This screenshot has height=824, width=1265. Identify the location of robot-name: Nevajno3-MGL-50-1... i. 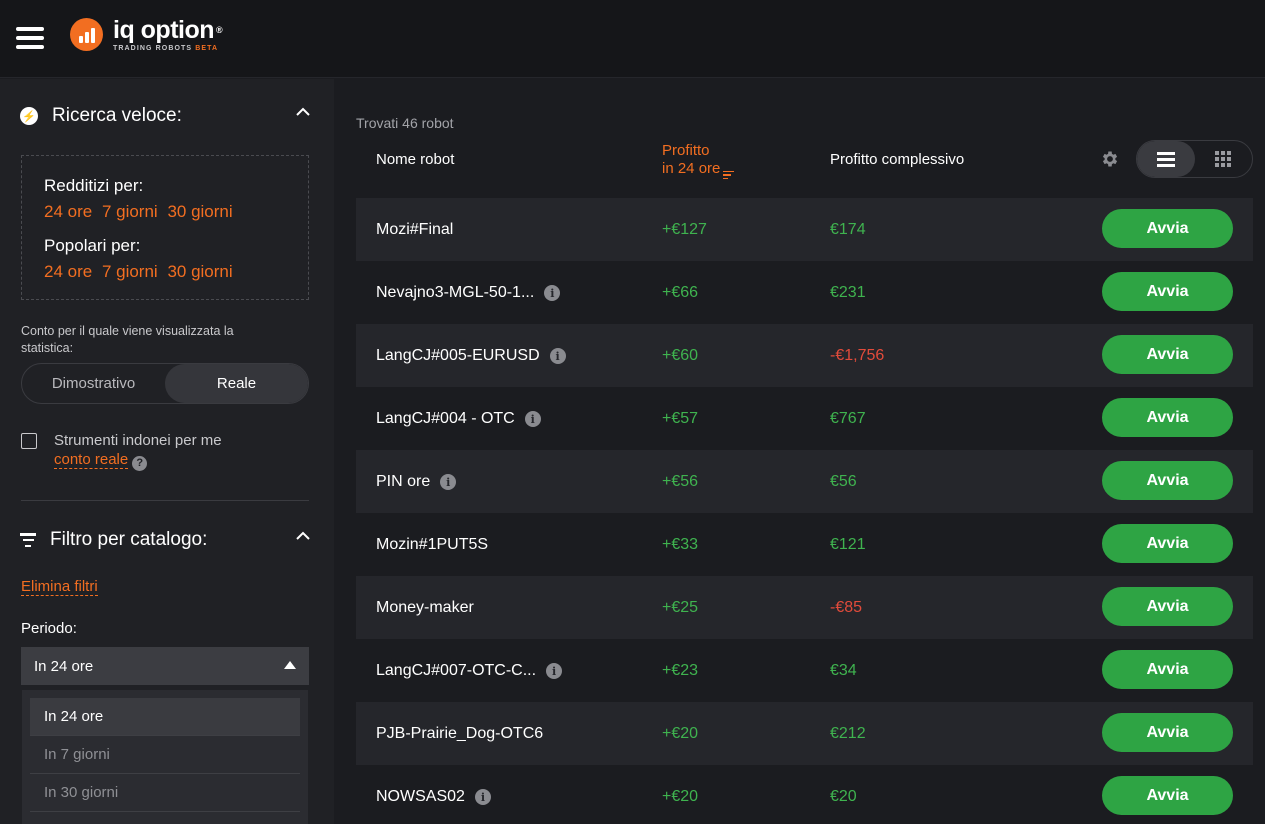
(468, 293).